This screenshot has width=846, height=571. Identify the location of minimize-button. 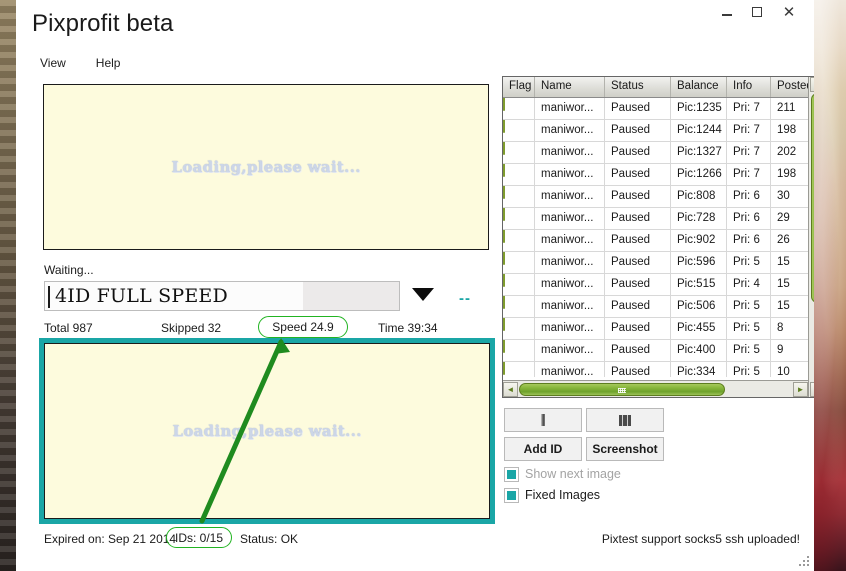
(727, 12).